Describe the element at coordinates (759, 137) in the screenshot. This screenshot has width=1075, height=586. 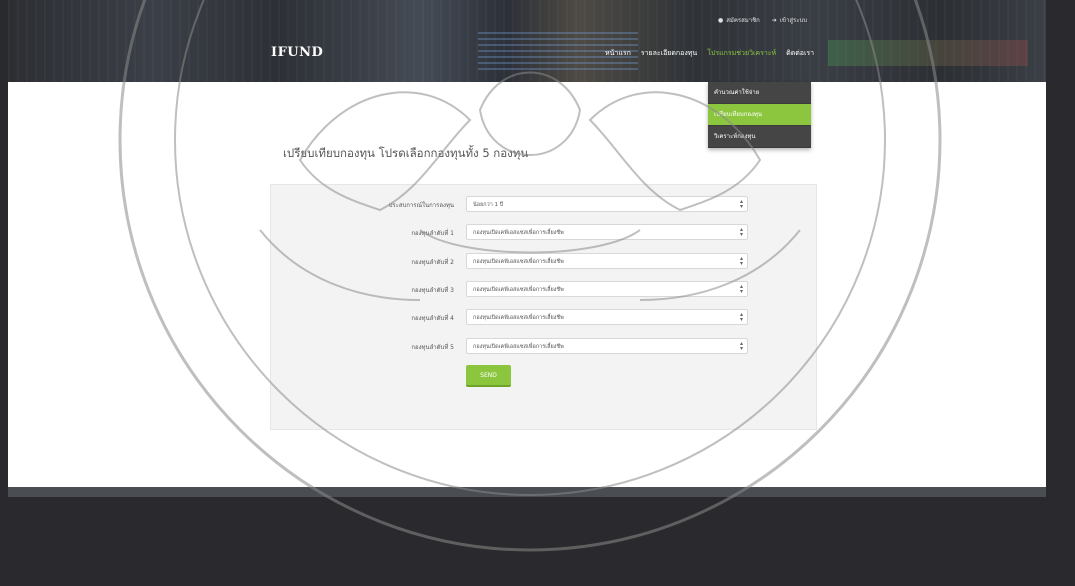
I see `dropdown-item-analyze-funds: วิเคราะห์กองทุน` at that location.